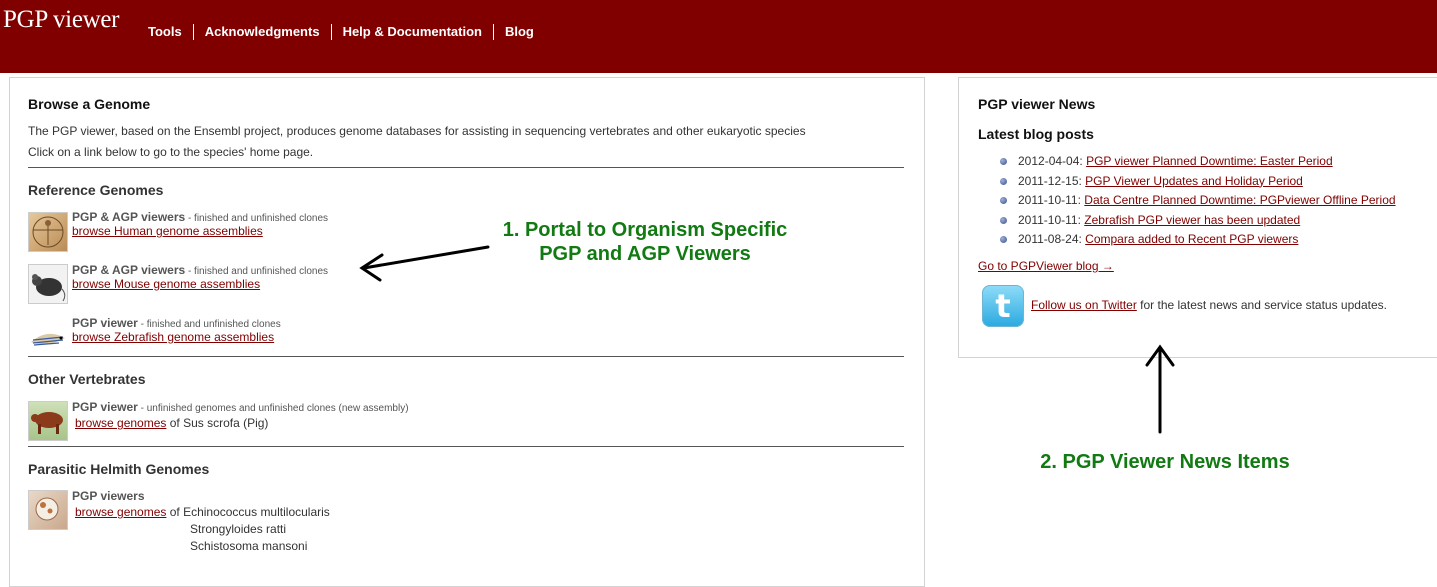 The height and width of the screenshot is (587, 1437). I want to click on arrow-to-viewers, so click(426, 257).